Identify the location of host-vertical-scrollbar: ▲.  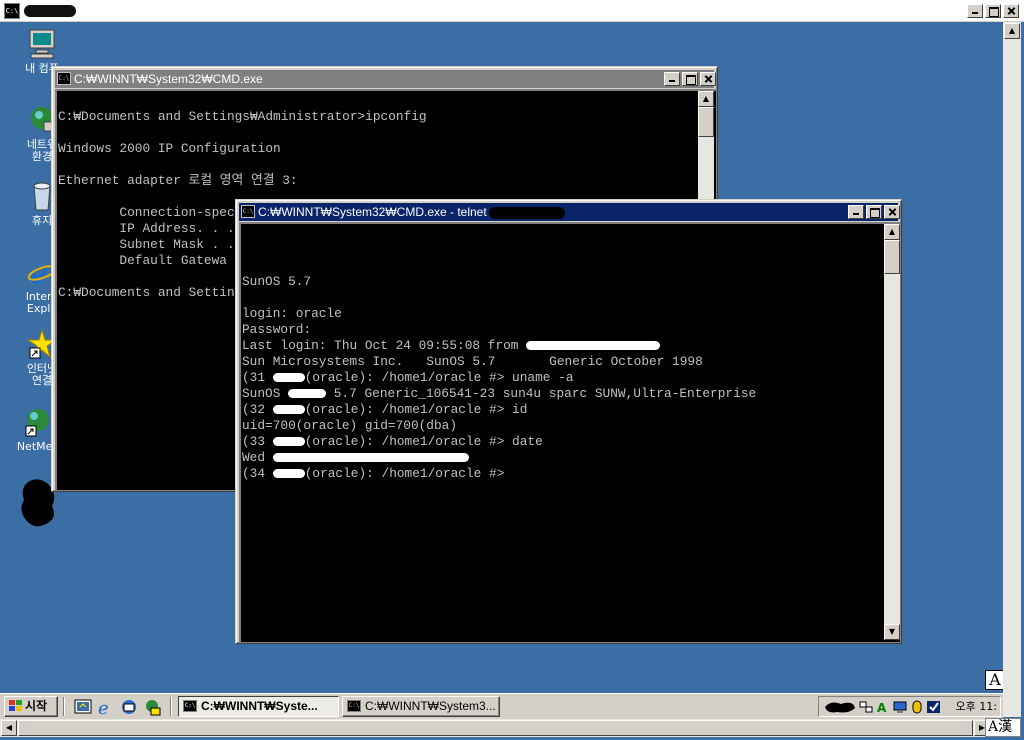
(1012, 369).